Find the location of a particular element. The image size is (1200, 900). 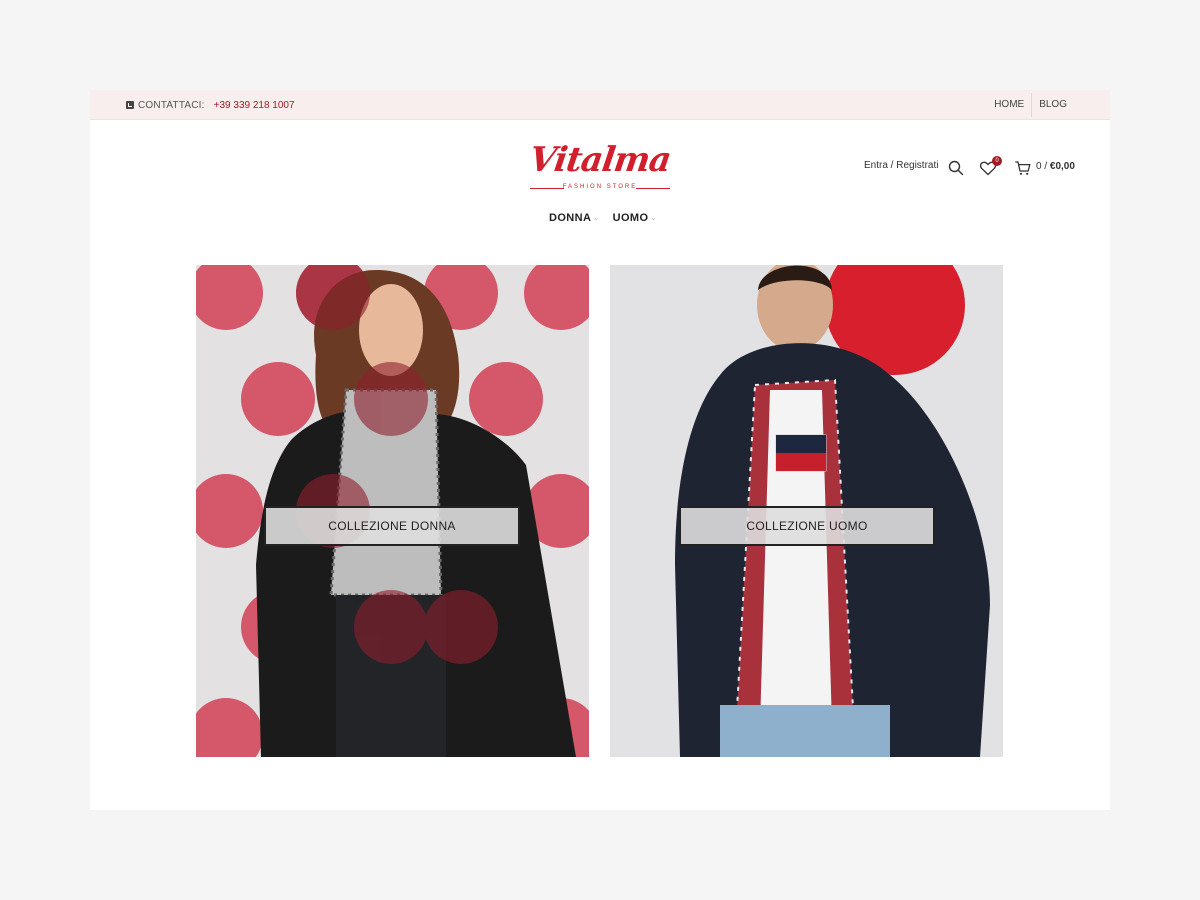

logo-wordmark: Vitalma is located at coordinates (600, 160).